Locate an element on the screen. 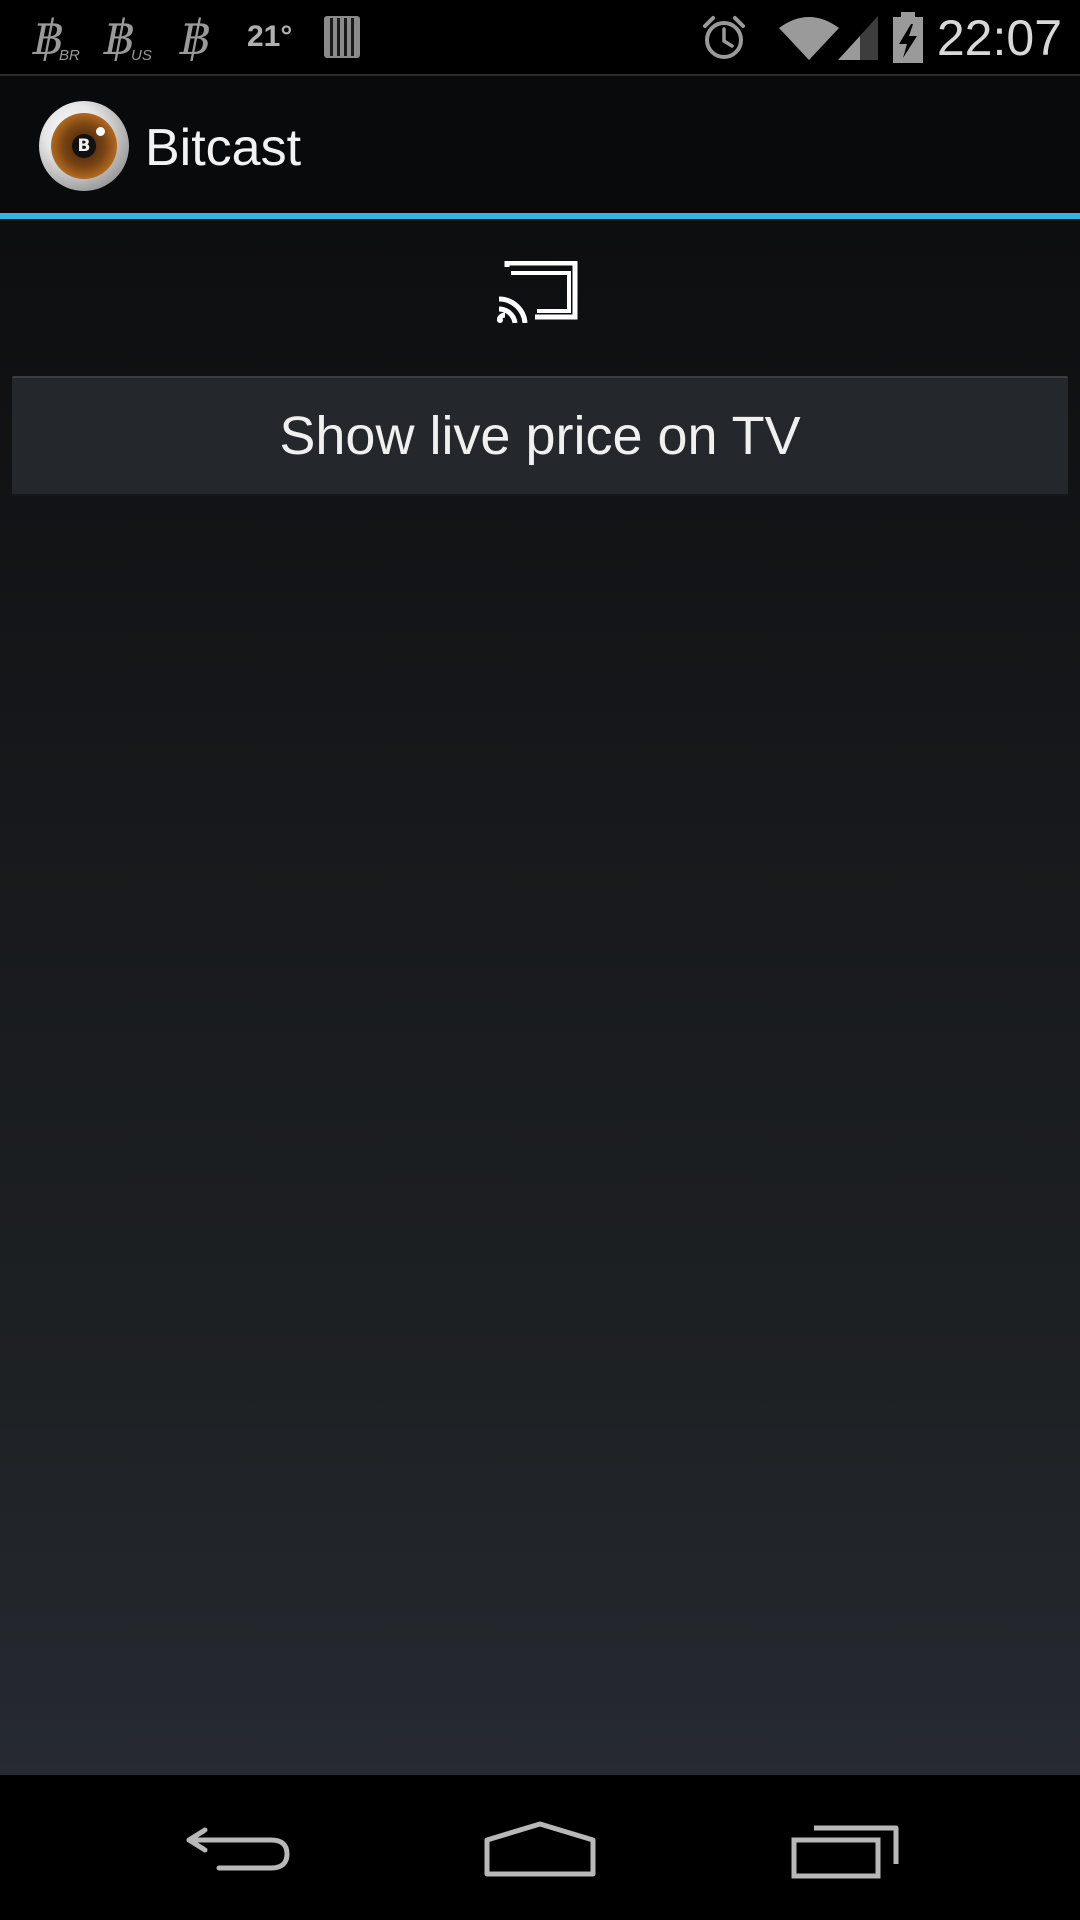  bitcoin-br-subscript: BR is located at coordinates (69, 55).